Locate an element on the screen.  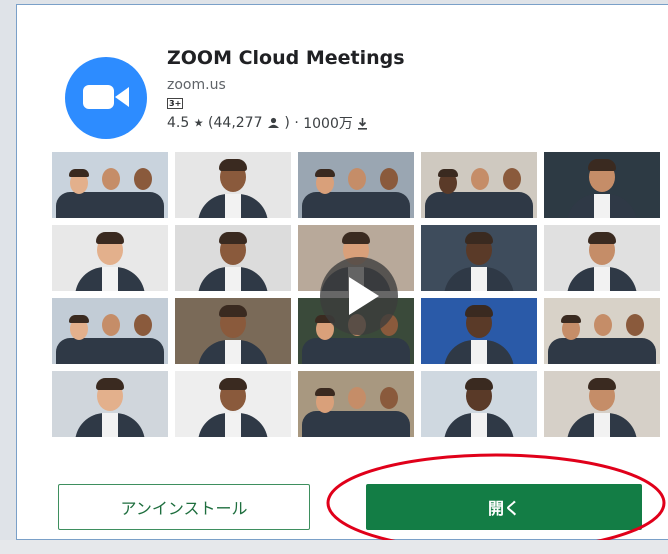
play-video-button is located at coordinates (359, 296).